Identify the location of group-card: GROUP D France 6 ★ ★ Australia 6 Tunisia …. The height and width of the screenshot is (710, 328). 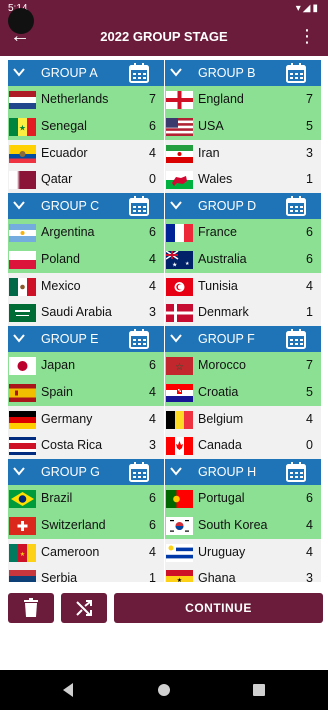
(243, 259).